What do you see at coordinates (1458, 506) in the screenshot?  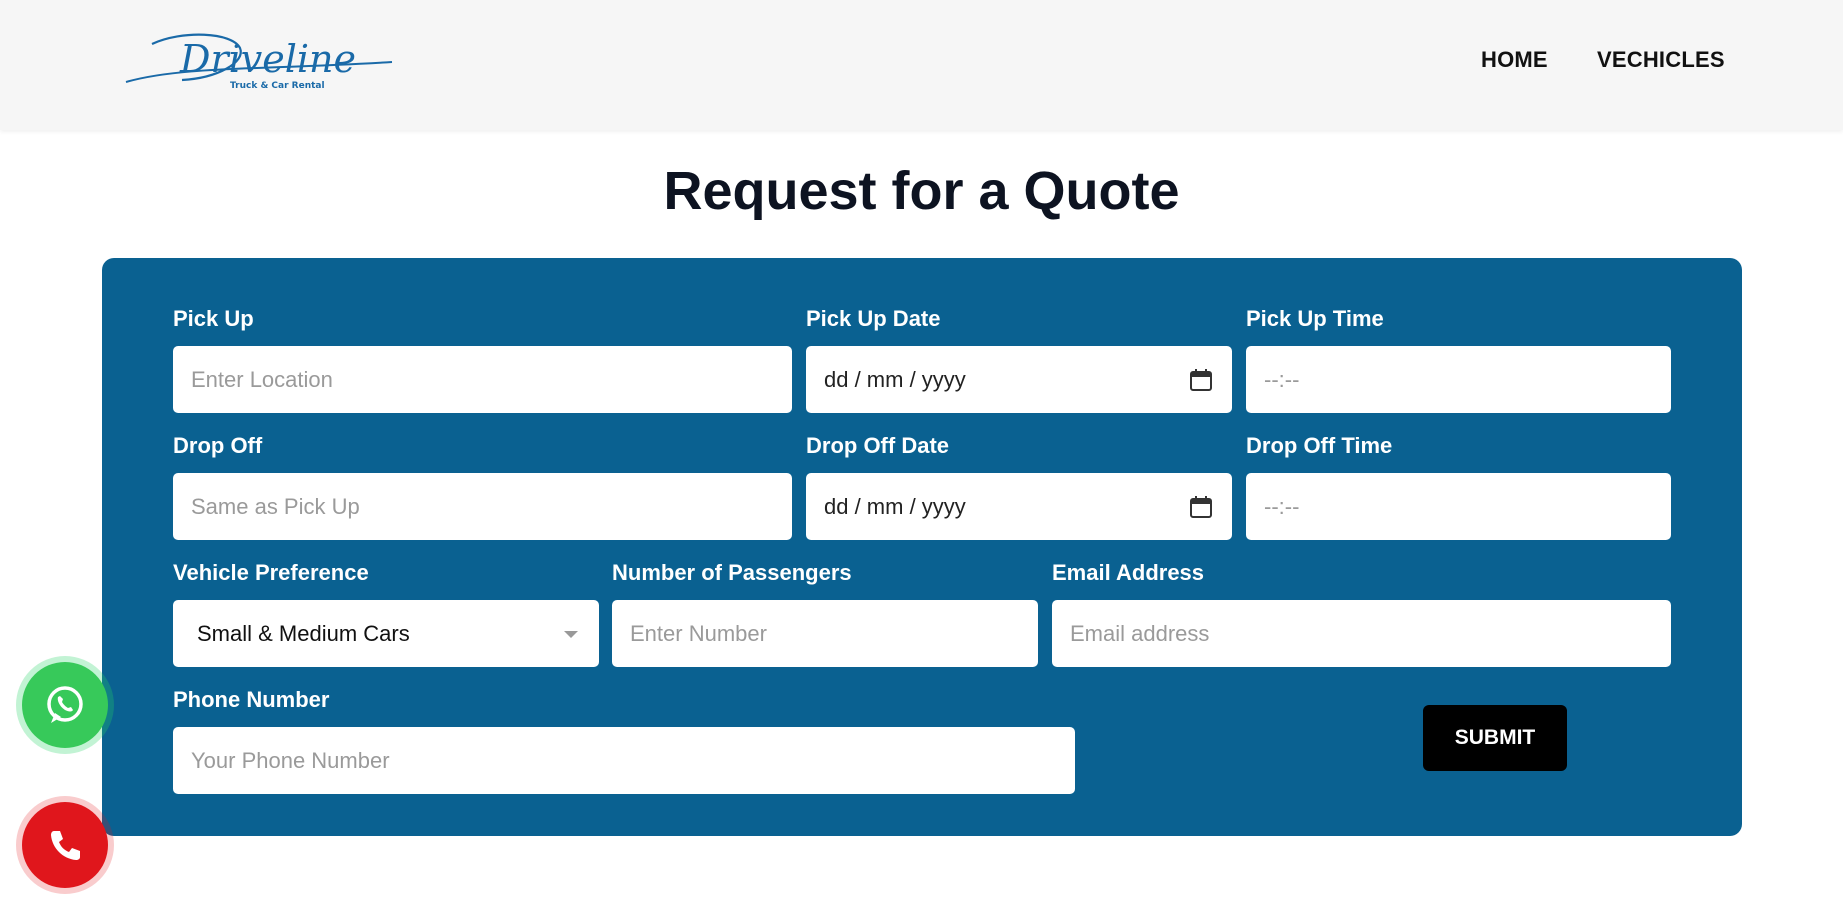 I see `dropoff-time-input: --:--` at bounding box center [1458, 506].